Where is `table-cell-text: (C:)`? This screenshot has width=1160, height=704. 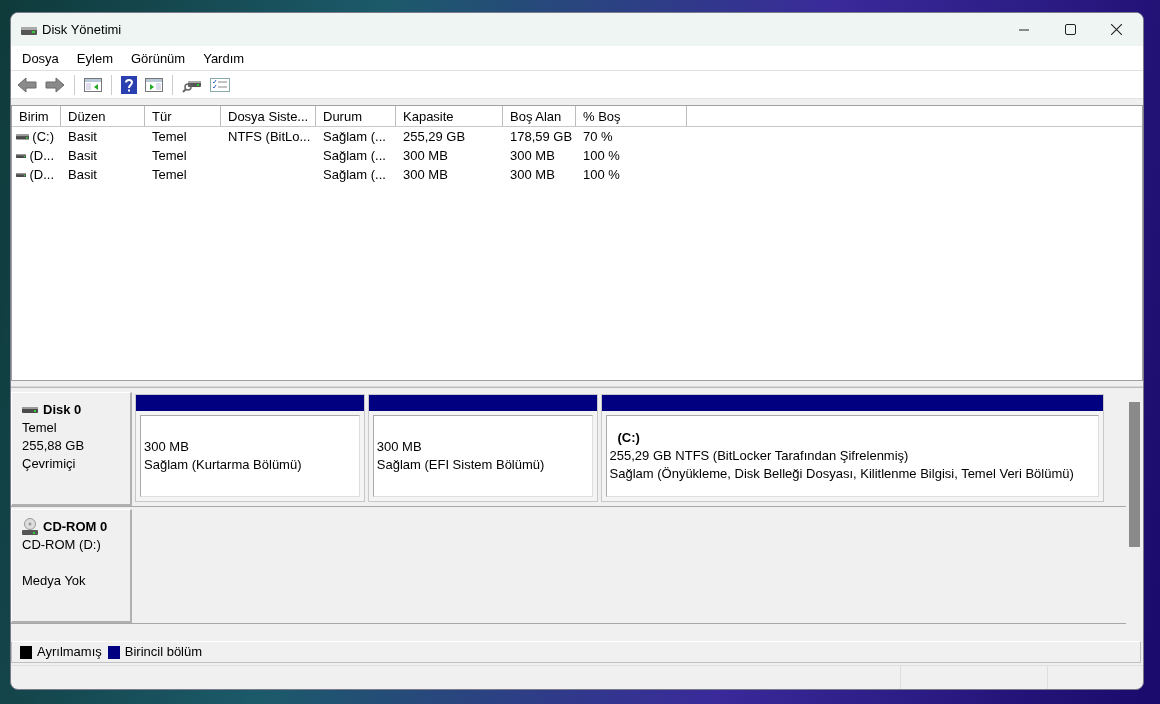 table-cell-text: (C:) is located at coordinates (43, 137).